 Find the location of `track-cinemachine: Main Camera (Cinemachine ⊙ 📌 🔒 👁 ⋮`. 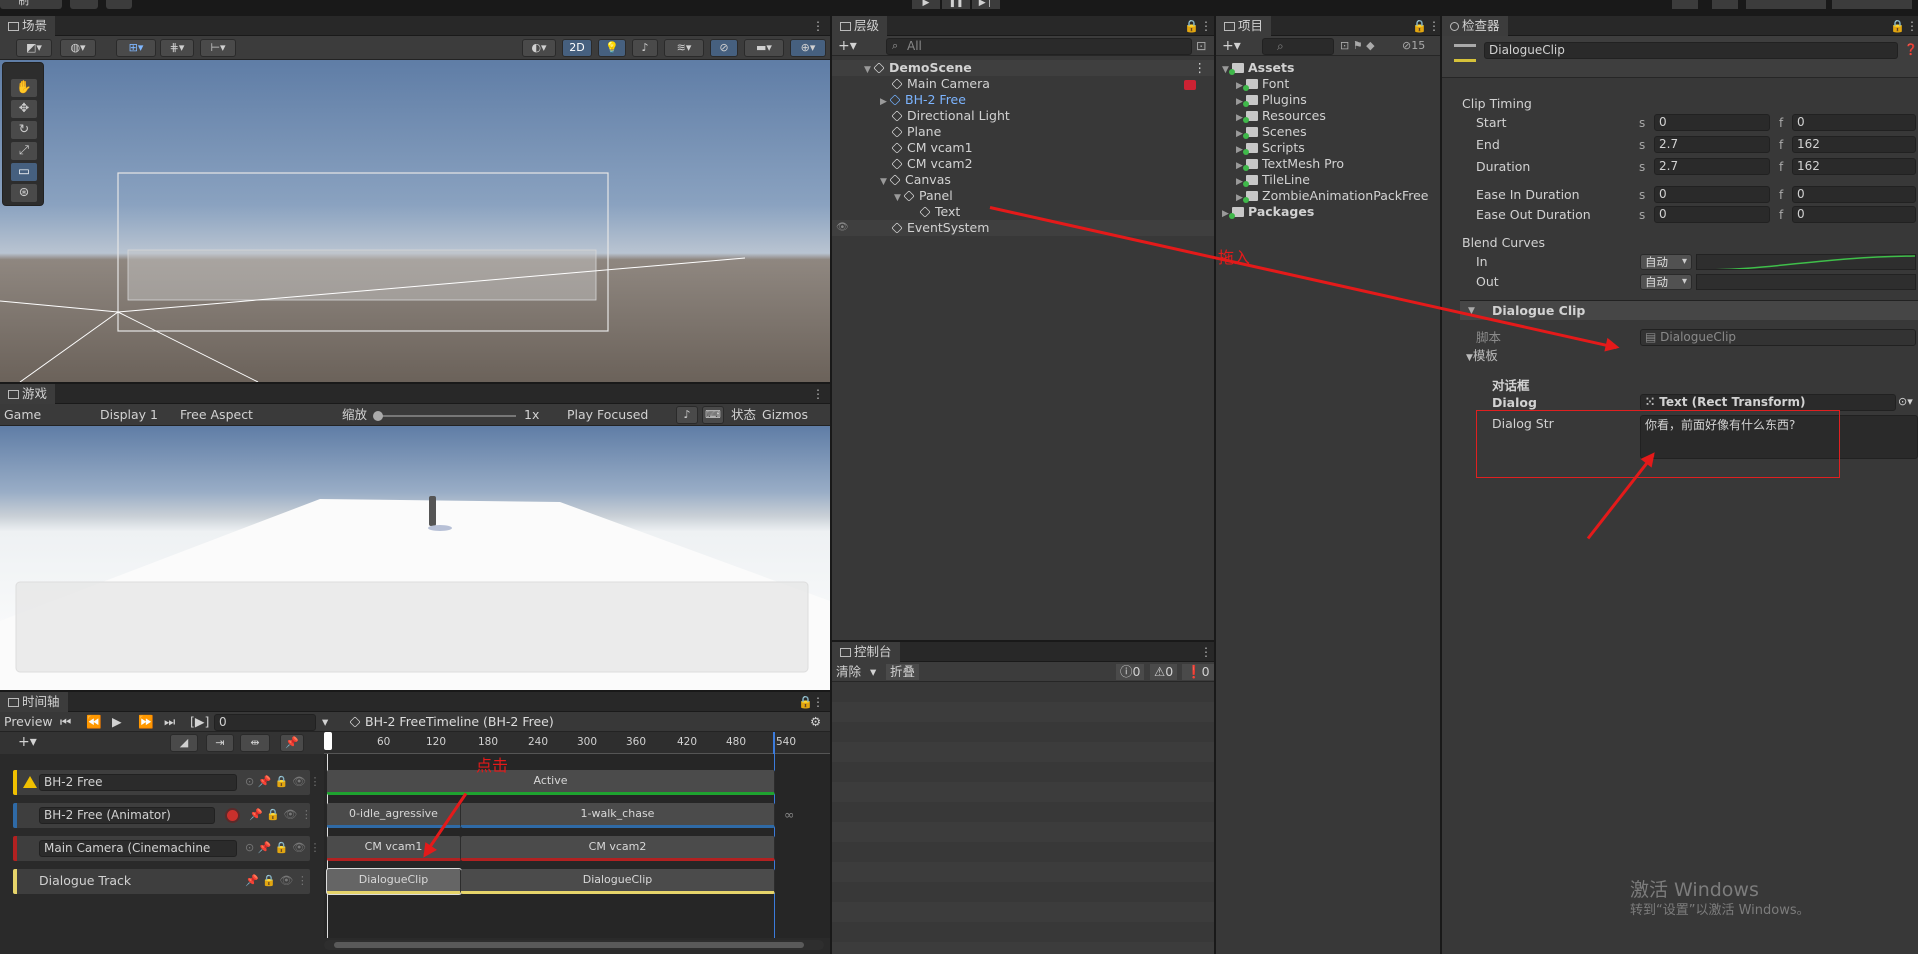

track-cinemachine: Main Camera (Cinemachine ⊙ 📌 🔒 👁 ⋮ is located at coordinates (167, 848).